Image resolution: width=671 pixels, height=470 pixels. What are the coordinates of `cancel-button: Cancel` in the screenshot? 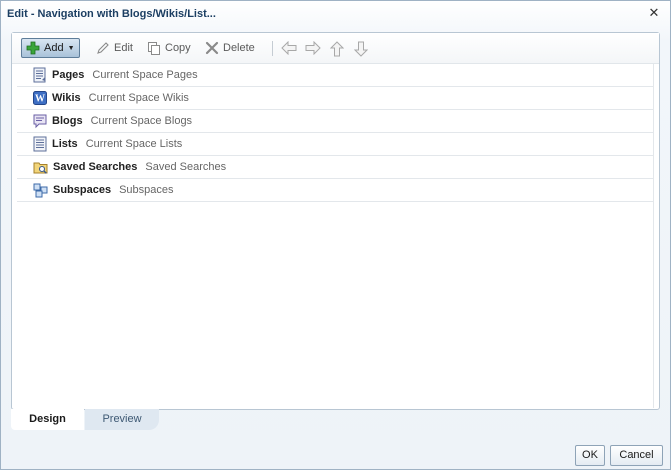 It's located at (636, 455).